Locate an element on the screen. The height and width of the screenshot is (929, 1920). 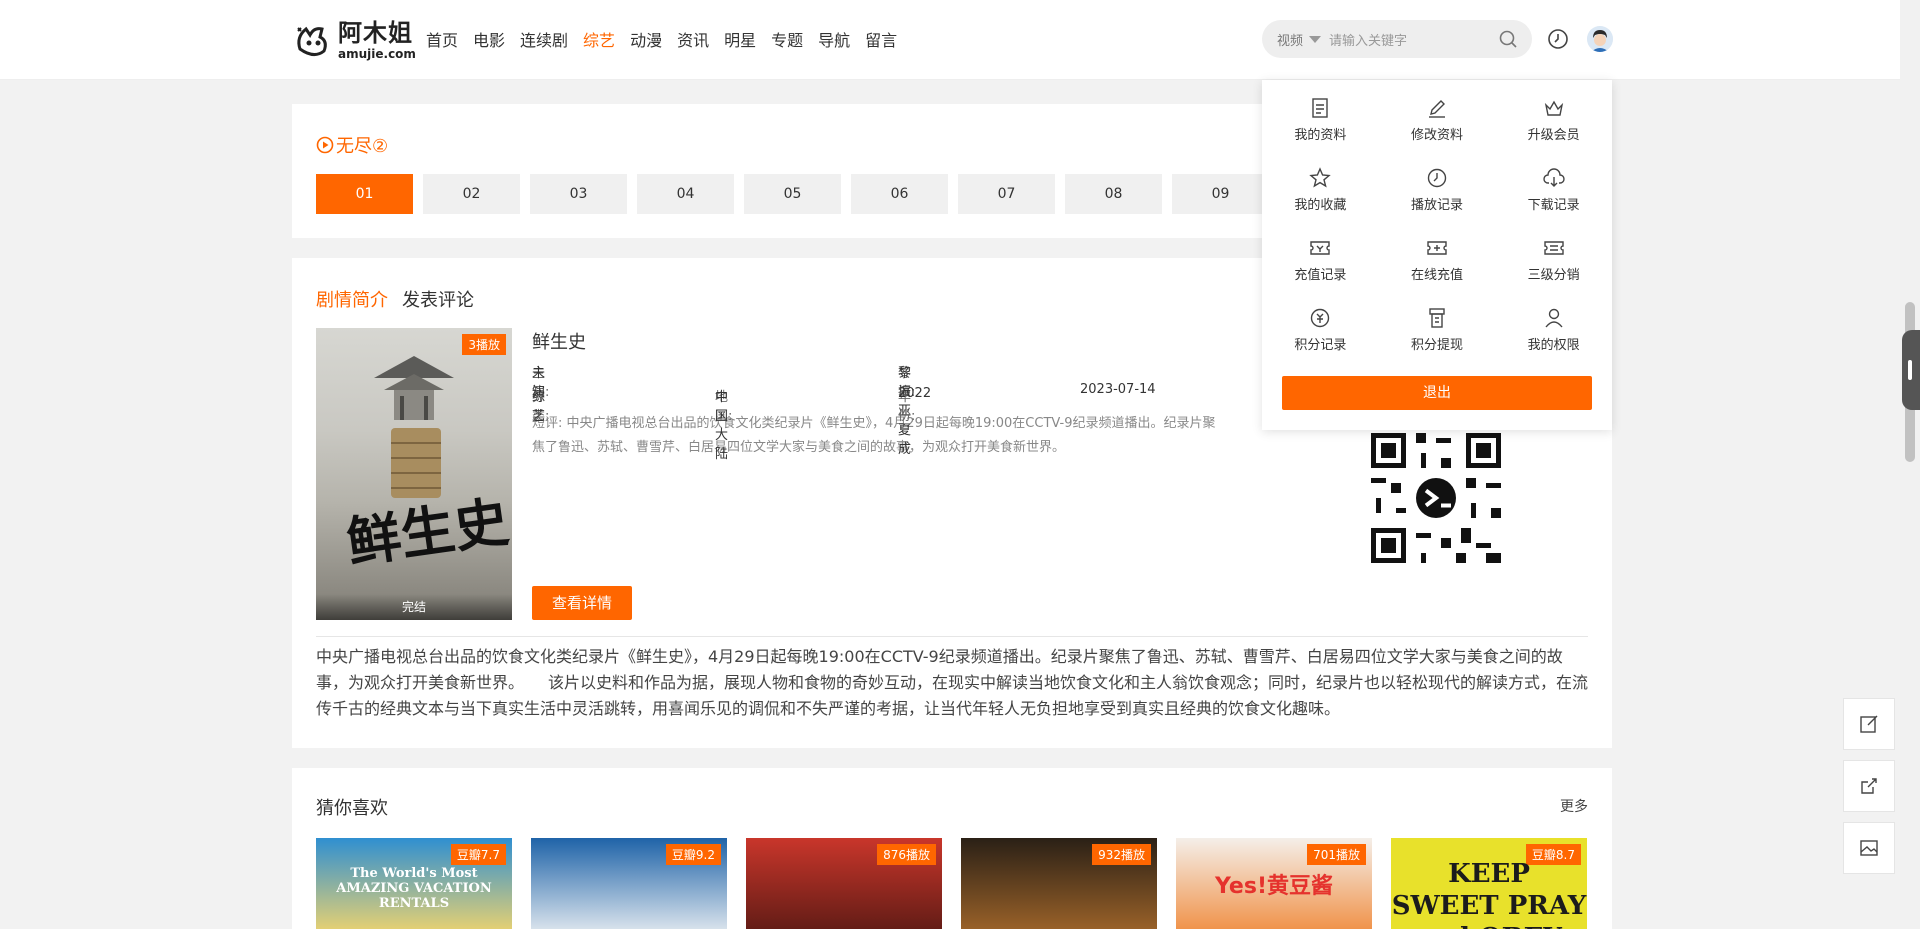
rating-badge: 876播放 is located at coordinates (906, 854).